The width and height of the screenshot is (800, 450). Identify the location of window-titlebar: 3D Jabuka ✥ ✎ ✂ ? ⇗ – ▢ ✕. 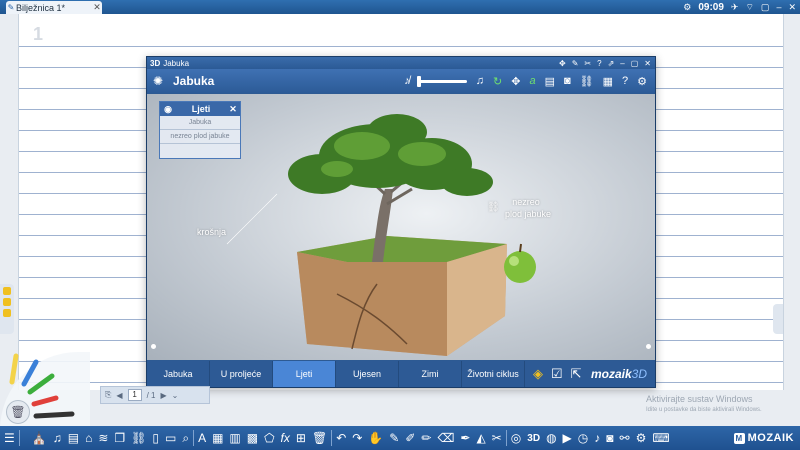
(401, 63).